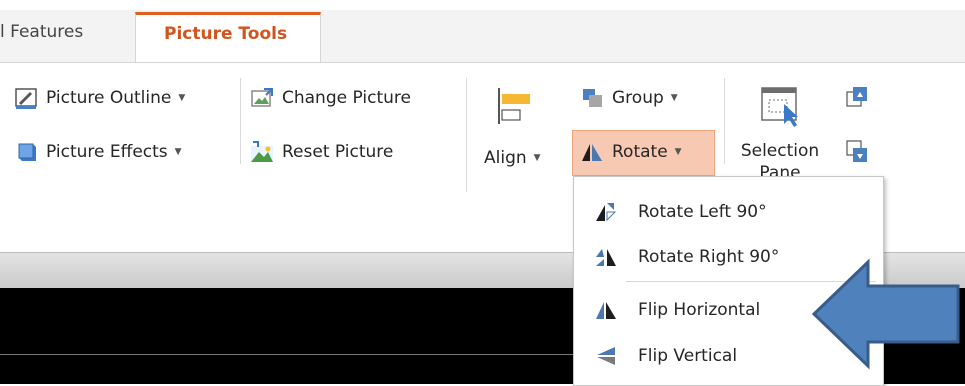 The image size is (965, 386). What do you see at coordinates (592, 152) in the screenshot?
I see `rotate-icon` at bounding box center [592, 152].